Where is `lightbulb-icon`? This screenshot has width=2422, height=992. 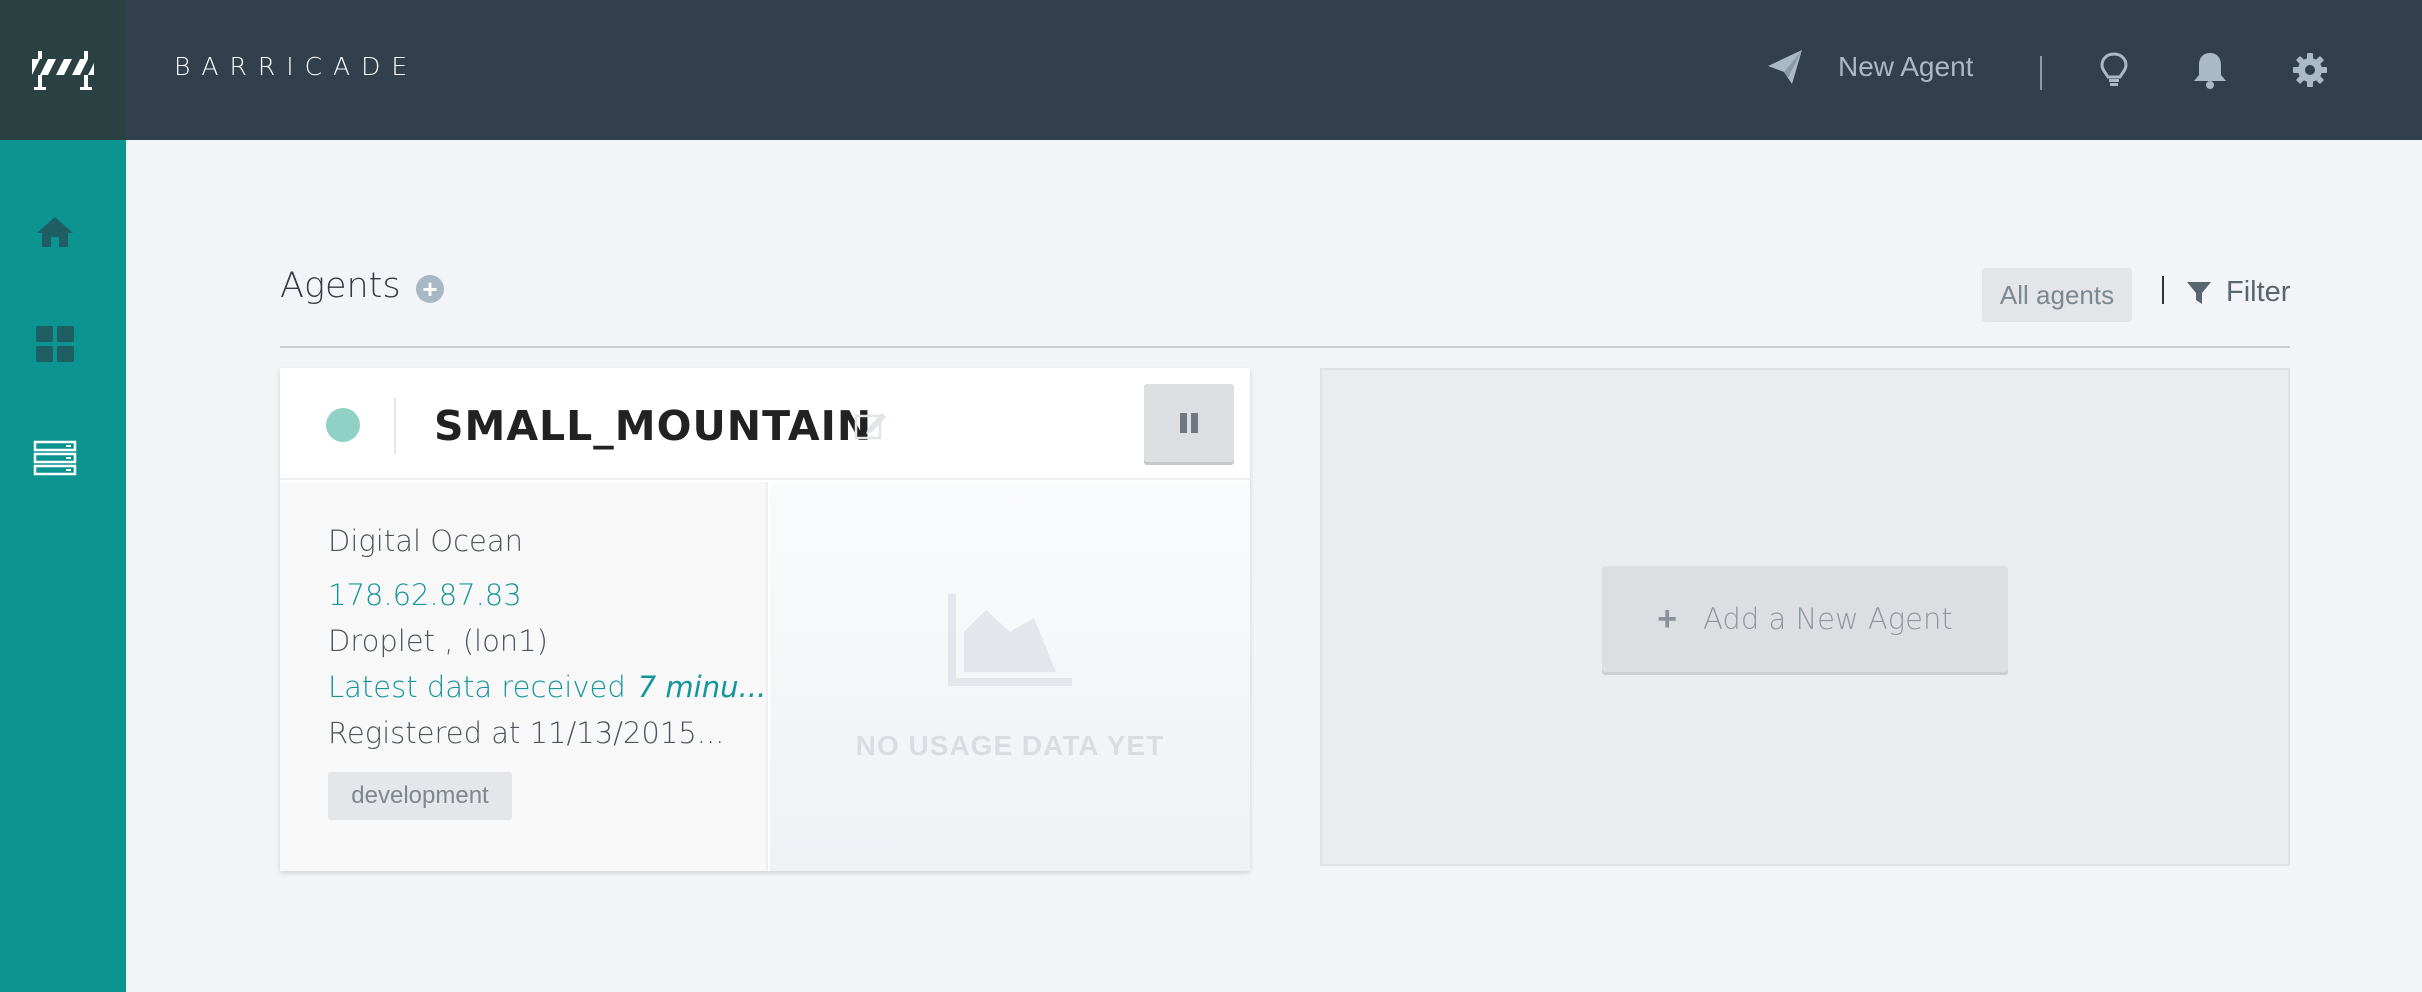 lightbulb-icon is located at coordinates (2114, 69).